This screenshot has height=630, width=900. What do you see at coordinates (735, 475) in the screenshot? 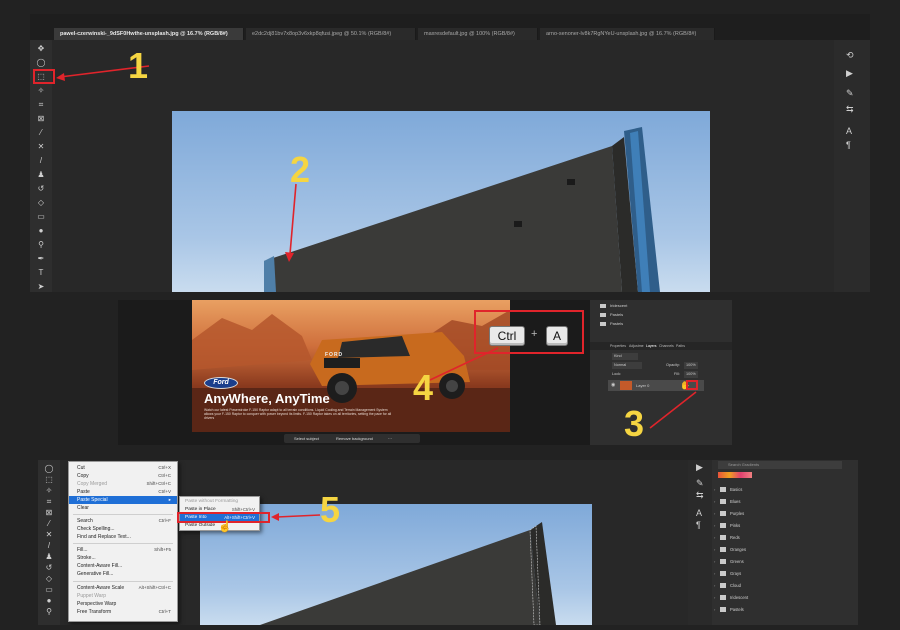
I see `recent-gradients` at bounding box center [735, 475].